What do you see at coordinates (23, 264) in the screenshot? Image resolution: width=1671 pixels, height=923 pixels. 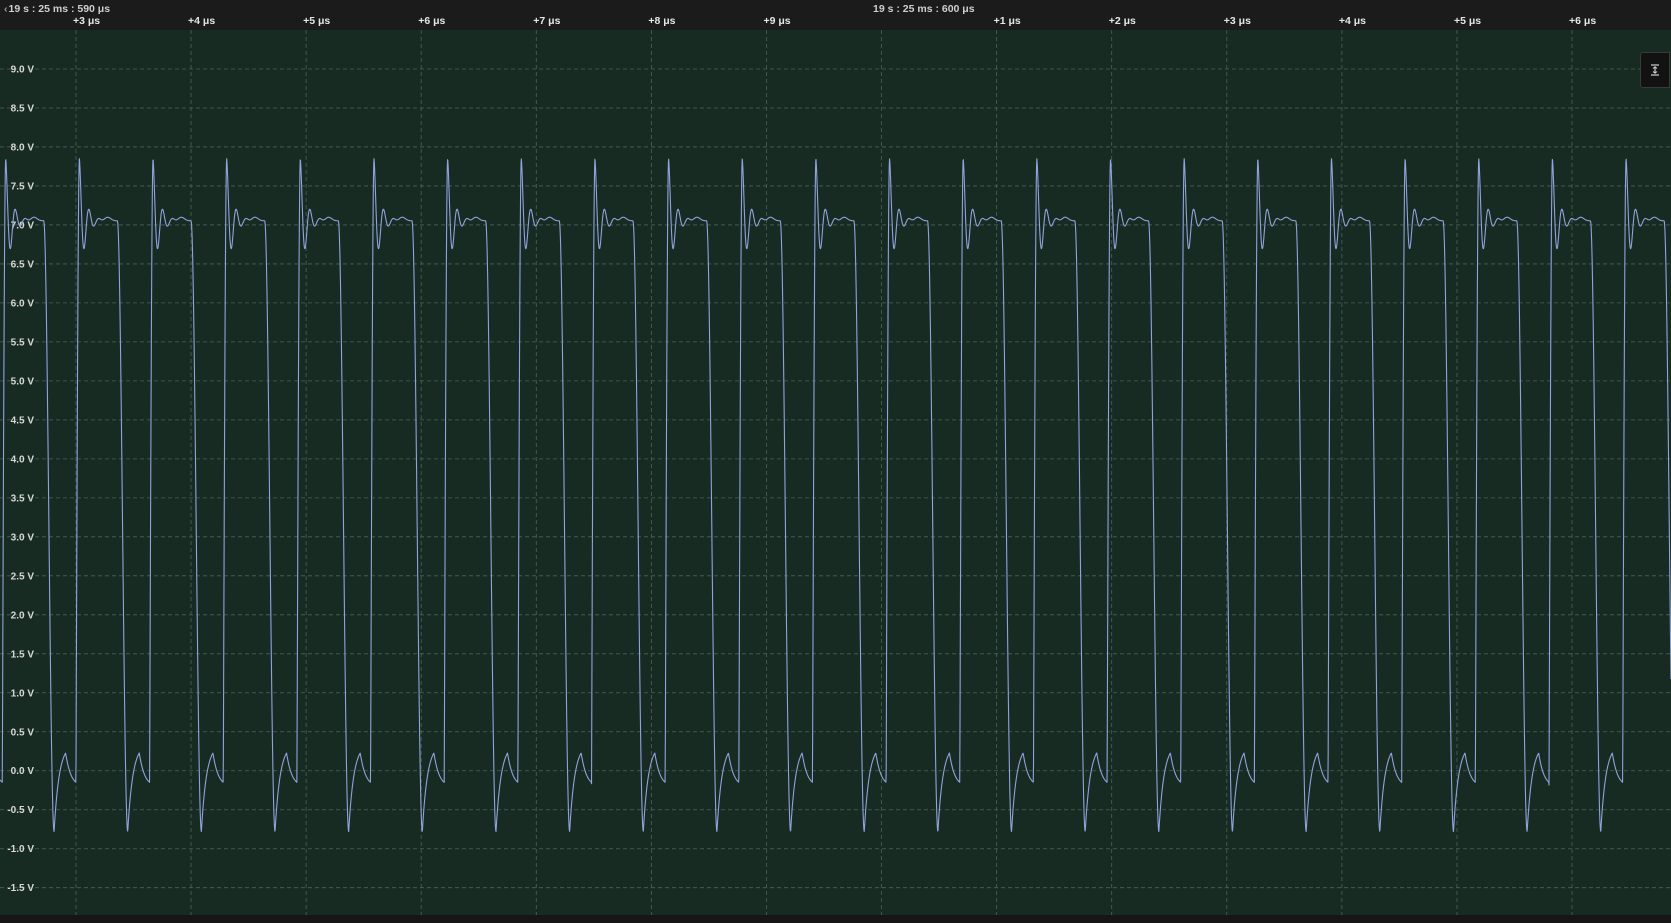 I see `y-tick-label: 6.5 V` at bounding box center [23, 264].